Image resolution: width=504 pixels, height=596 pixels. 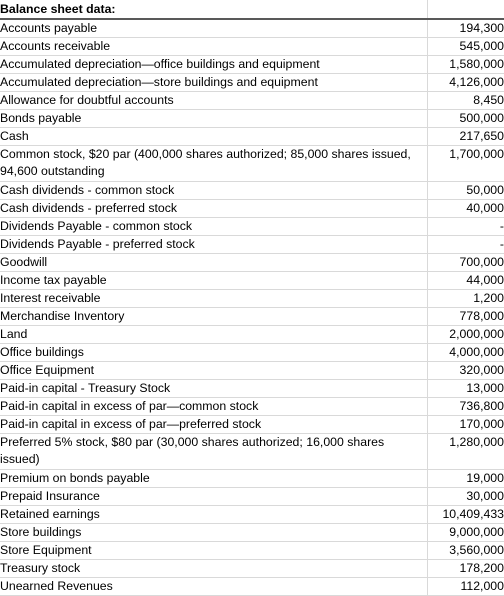 I want to click on row-value: 9,000,000, so click(x=465, y=532).